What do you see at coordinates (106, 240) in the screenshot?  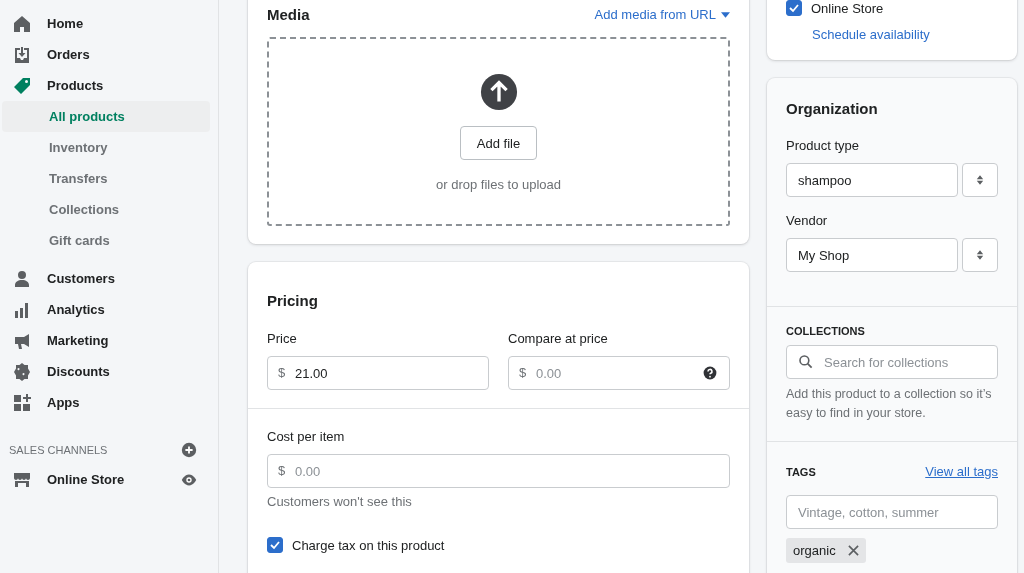 I see `nav-subitem: Gift cards` at bounding box center [106, 240].